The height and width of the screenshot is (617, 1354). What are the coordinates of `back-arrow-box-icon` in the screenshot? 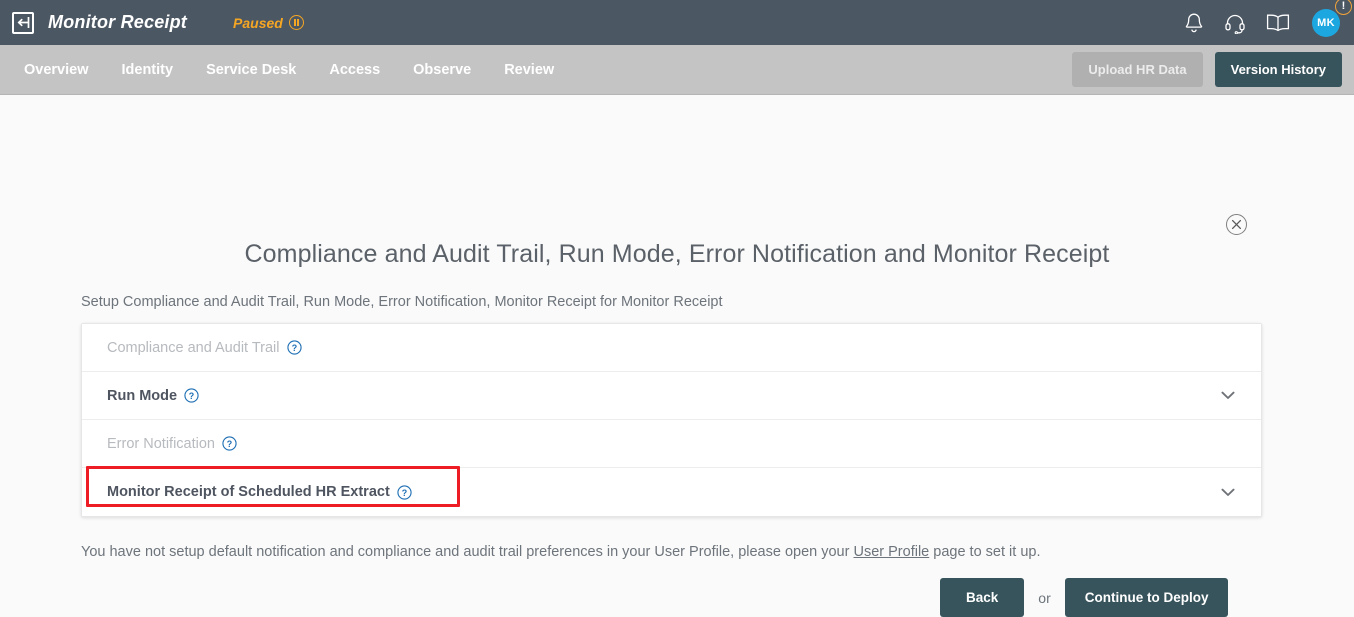 It's located at (23, 22).